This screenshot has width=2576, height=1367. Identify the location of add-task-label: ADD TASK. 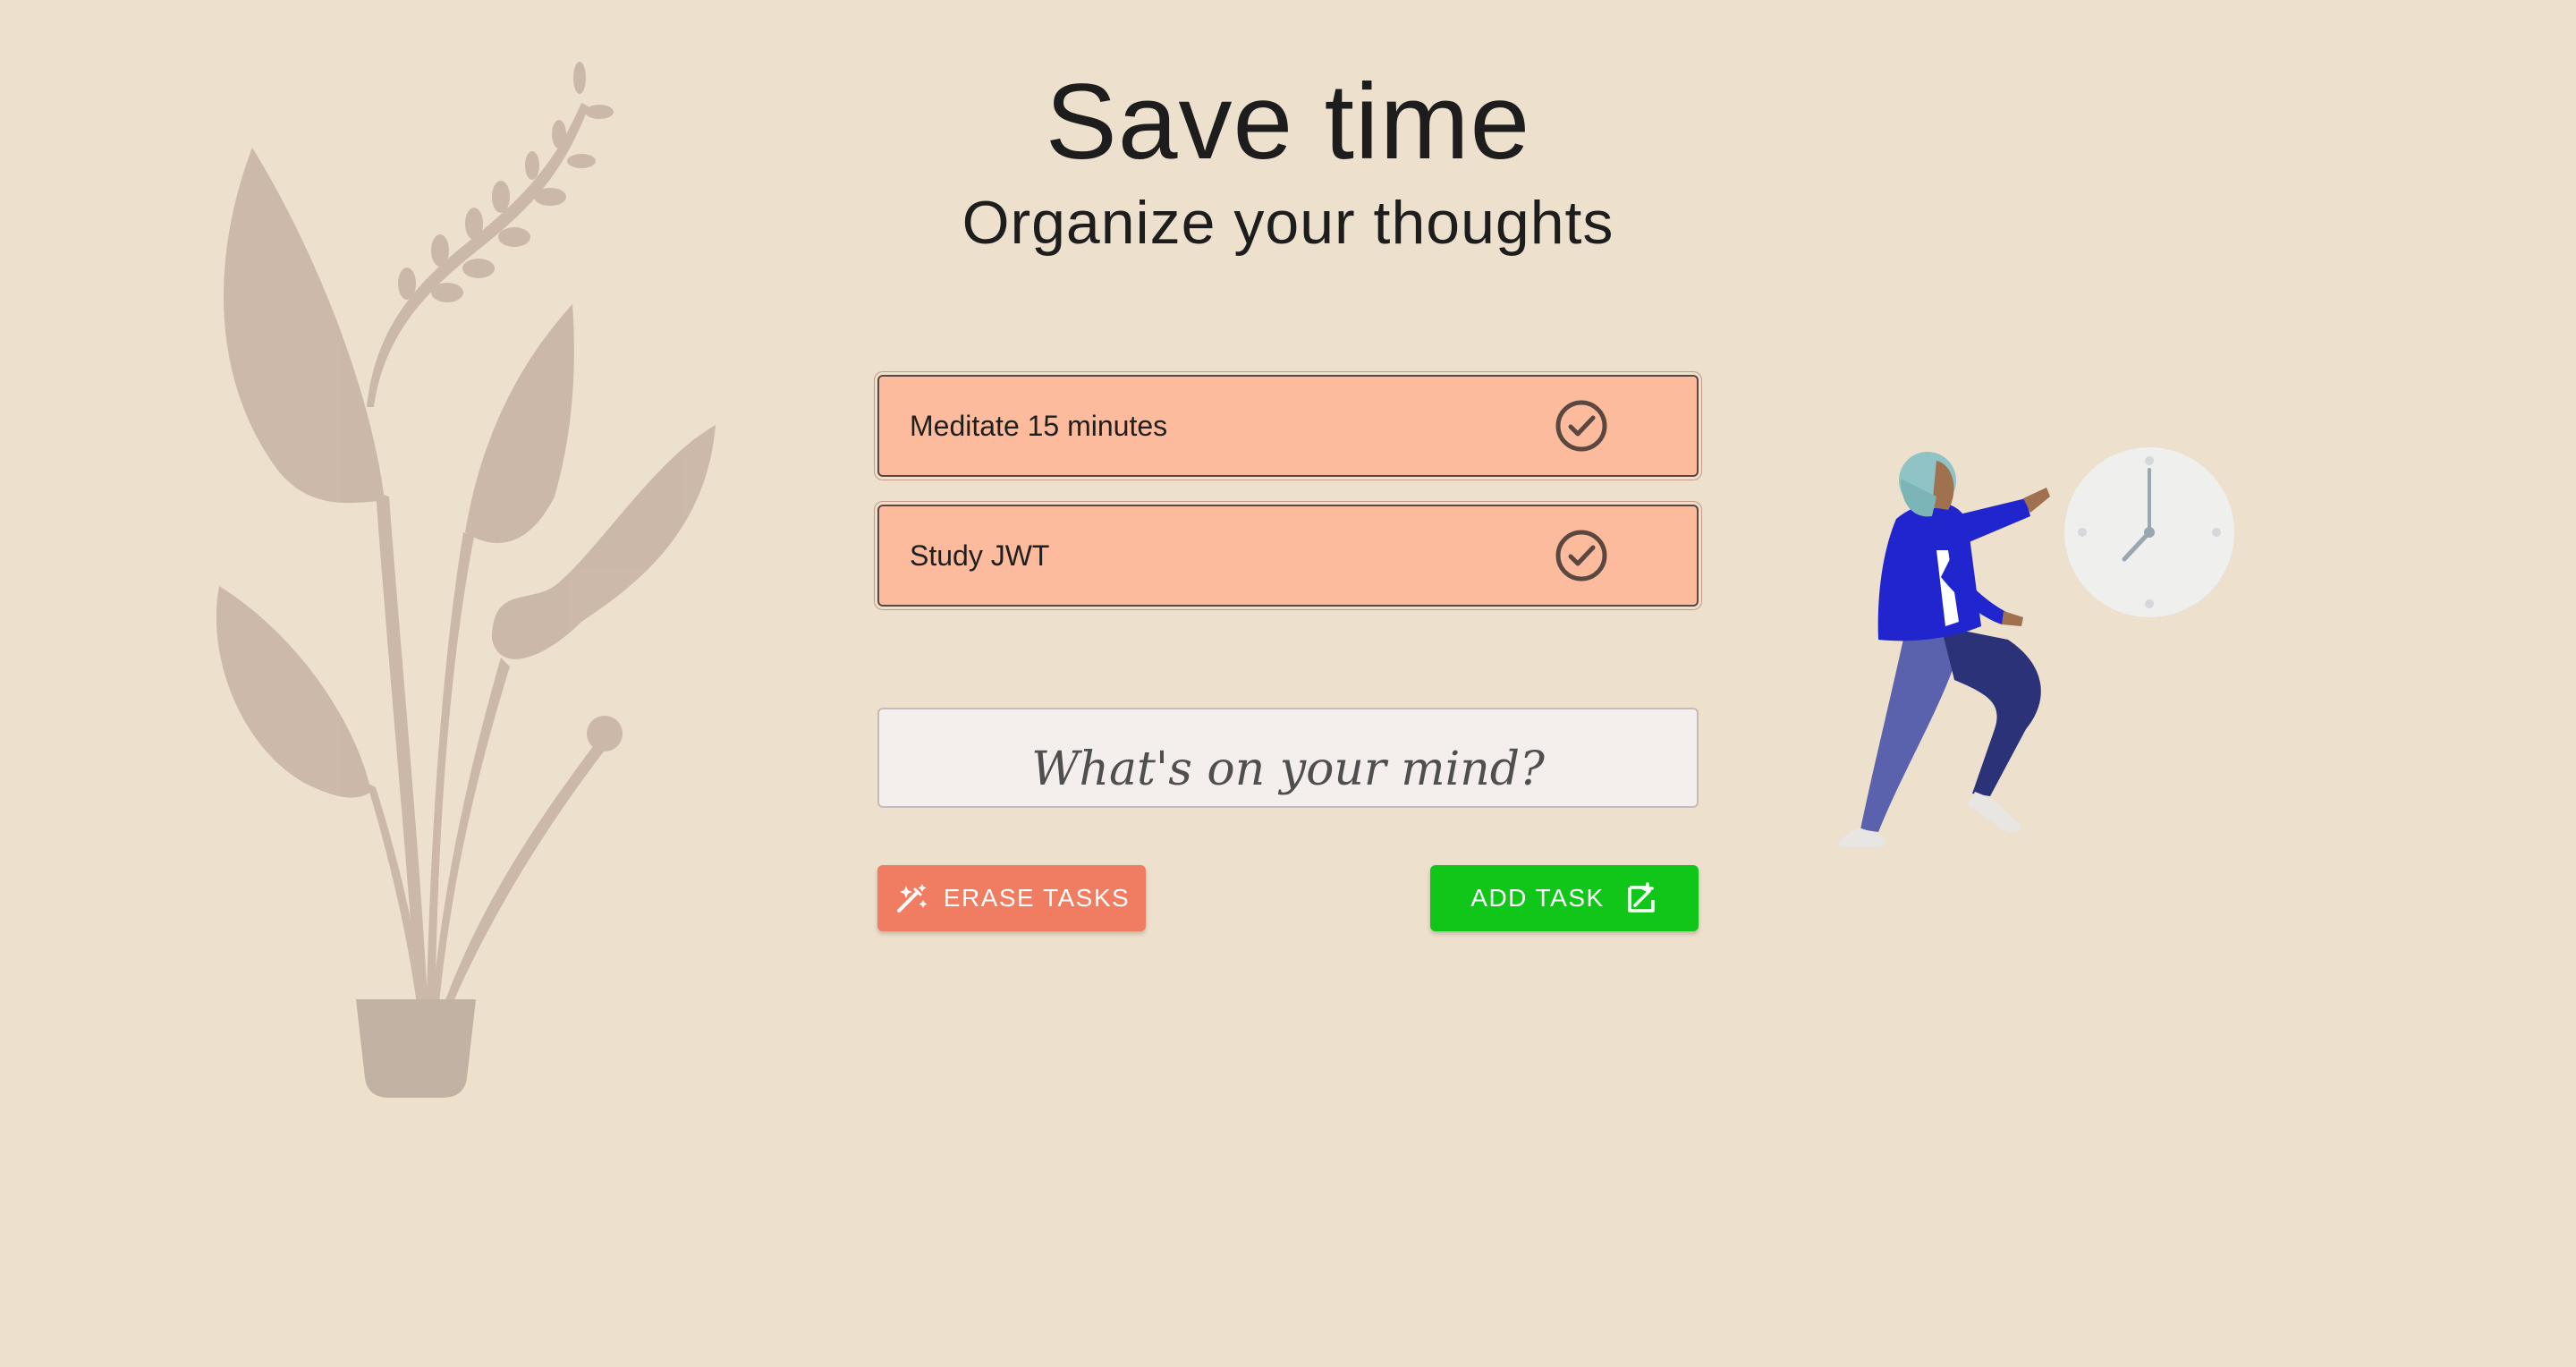
(1537, 898).